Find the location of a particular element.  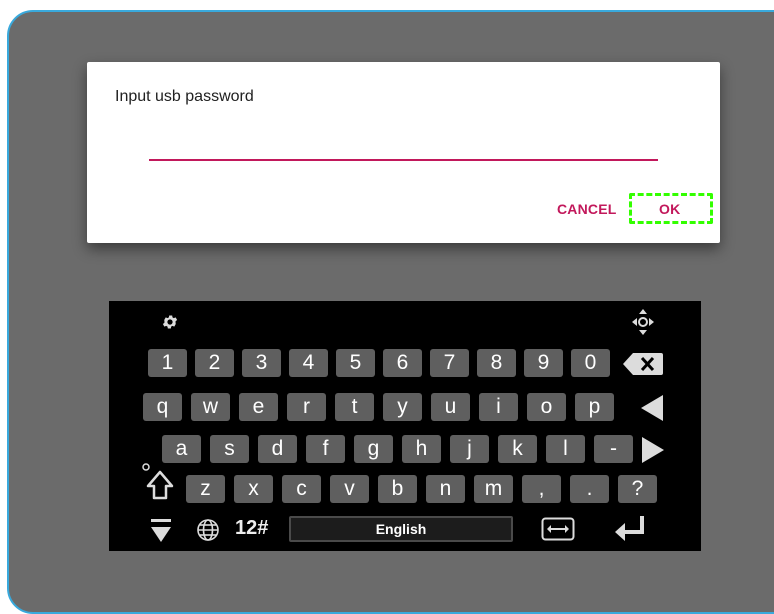

globe-icon is located at coordinates (208, 530).